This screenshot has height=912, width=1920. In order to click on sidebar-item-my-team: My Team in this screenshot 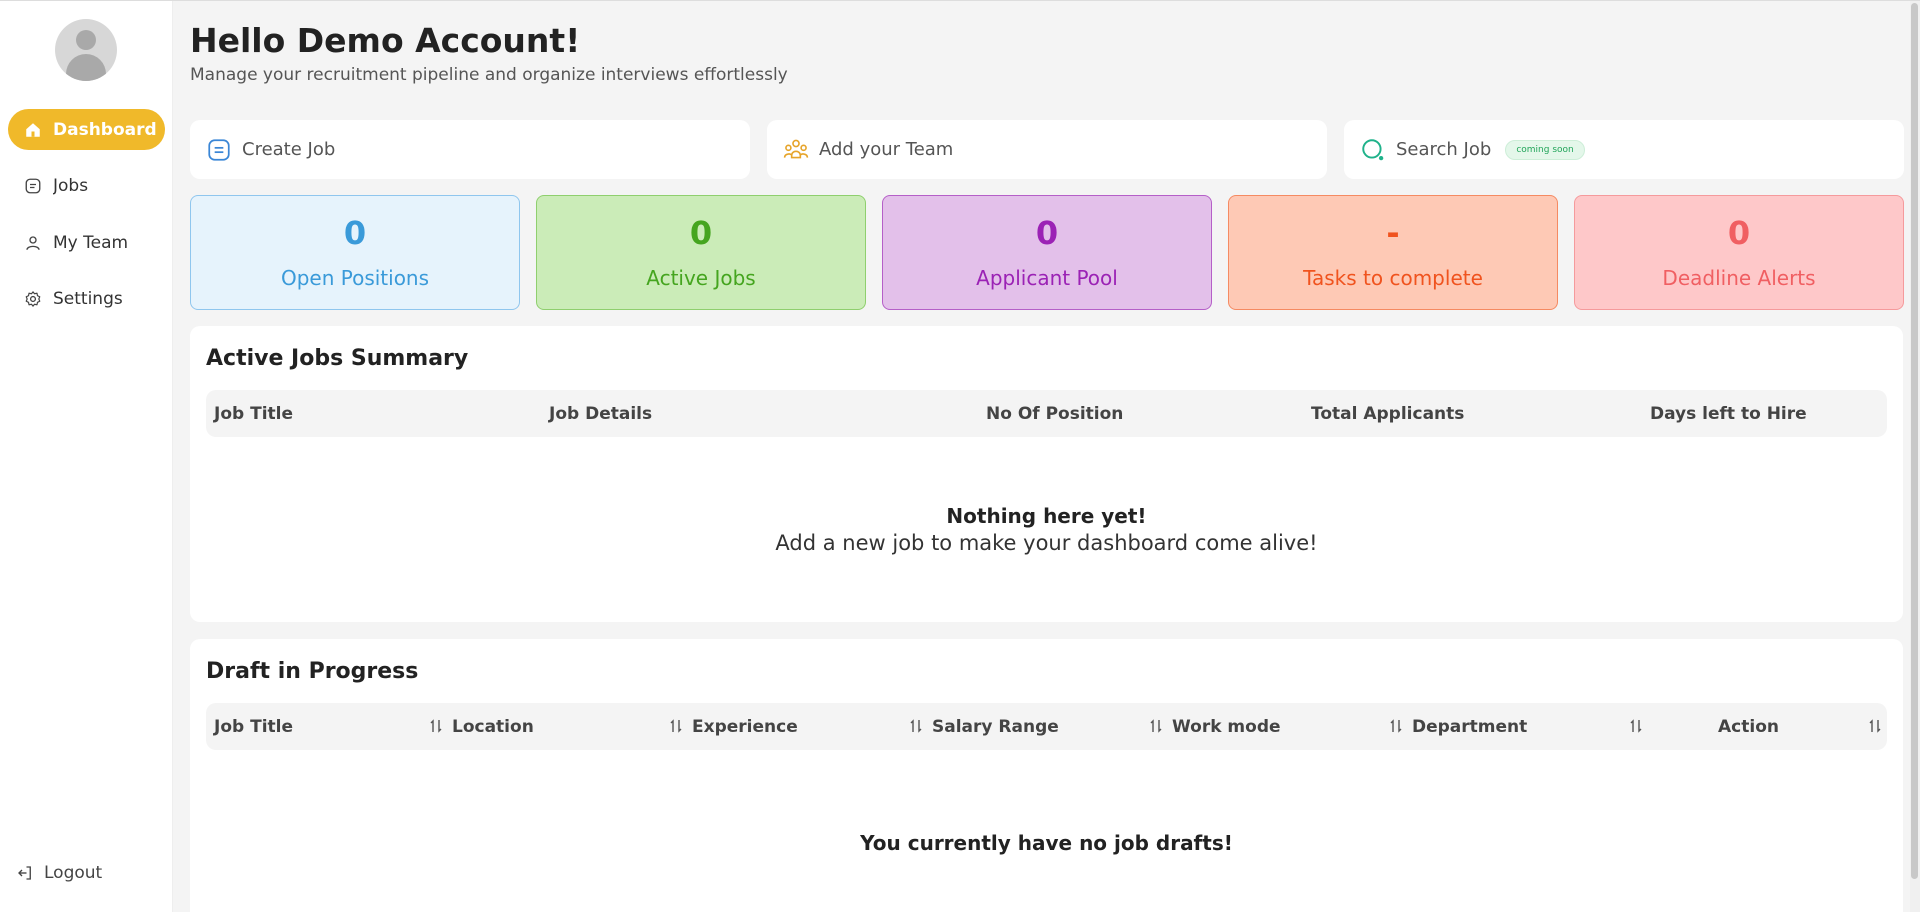, I will do `click(86, 242)`.